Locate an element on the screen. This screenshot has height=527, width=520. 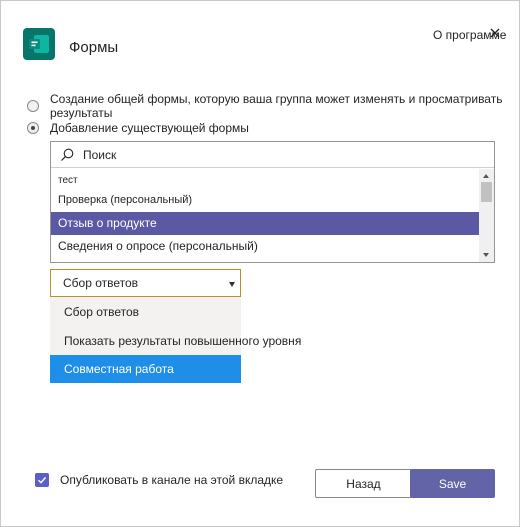
close-icon is located at coordinates (495, 33).